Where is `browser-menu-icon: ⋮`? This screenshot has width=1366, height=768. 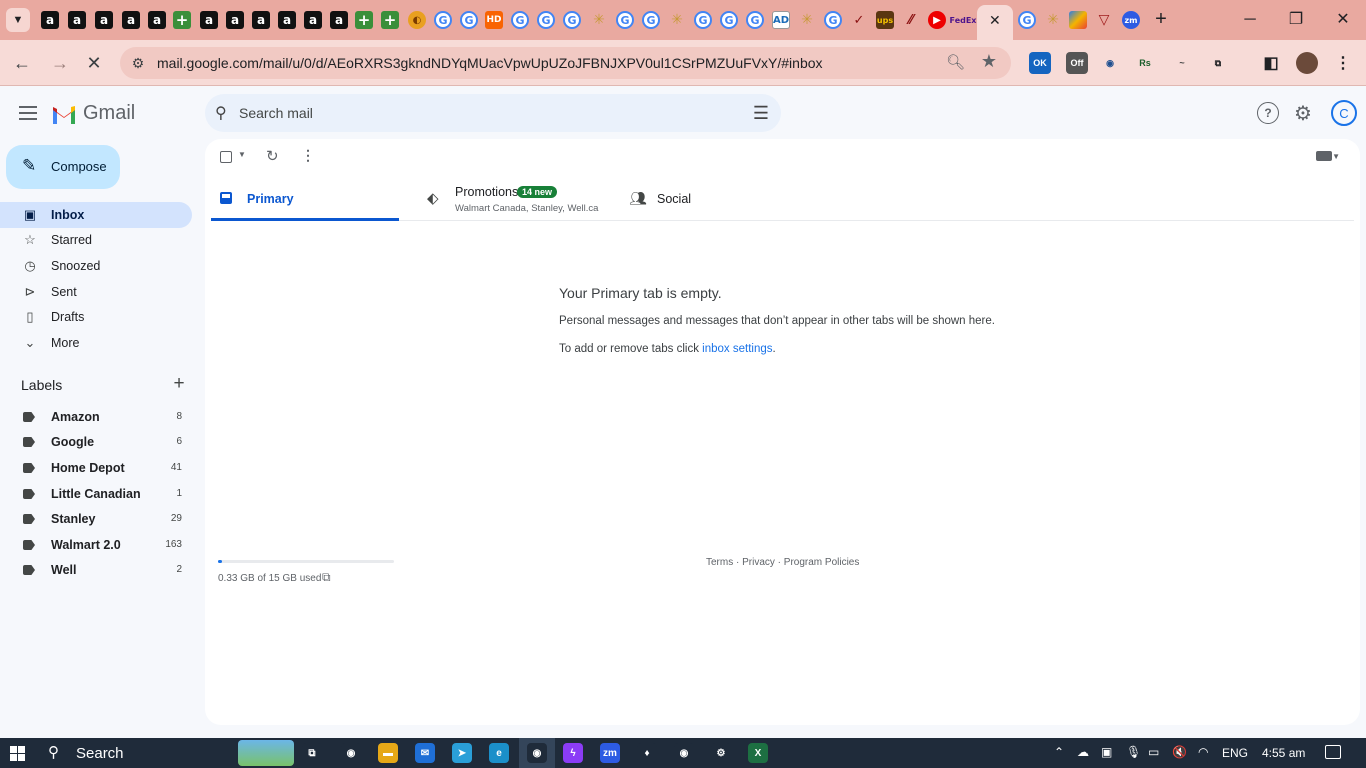 browser-menu-icon: ⋮ is located at coordinates (1343, 63).